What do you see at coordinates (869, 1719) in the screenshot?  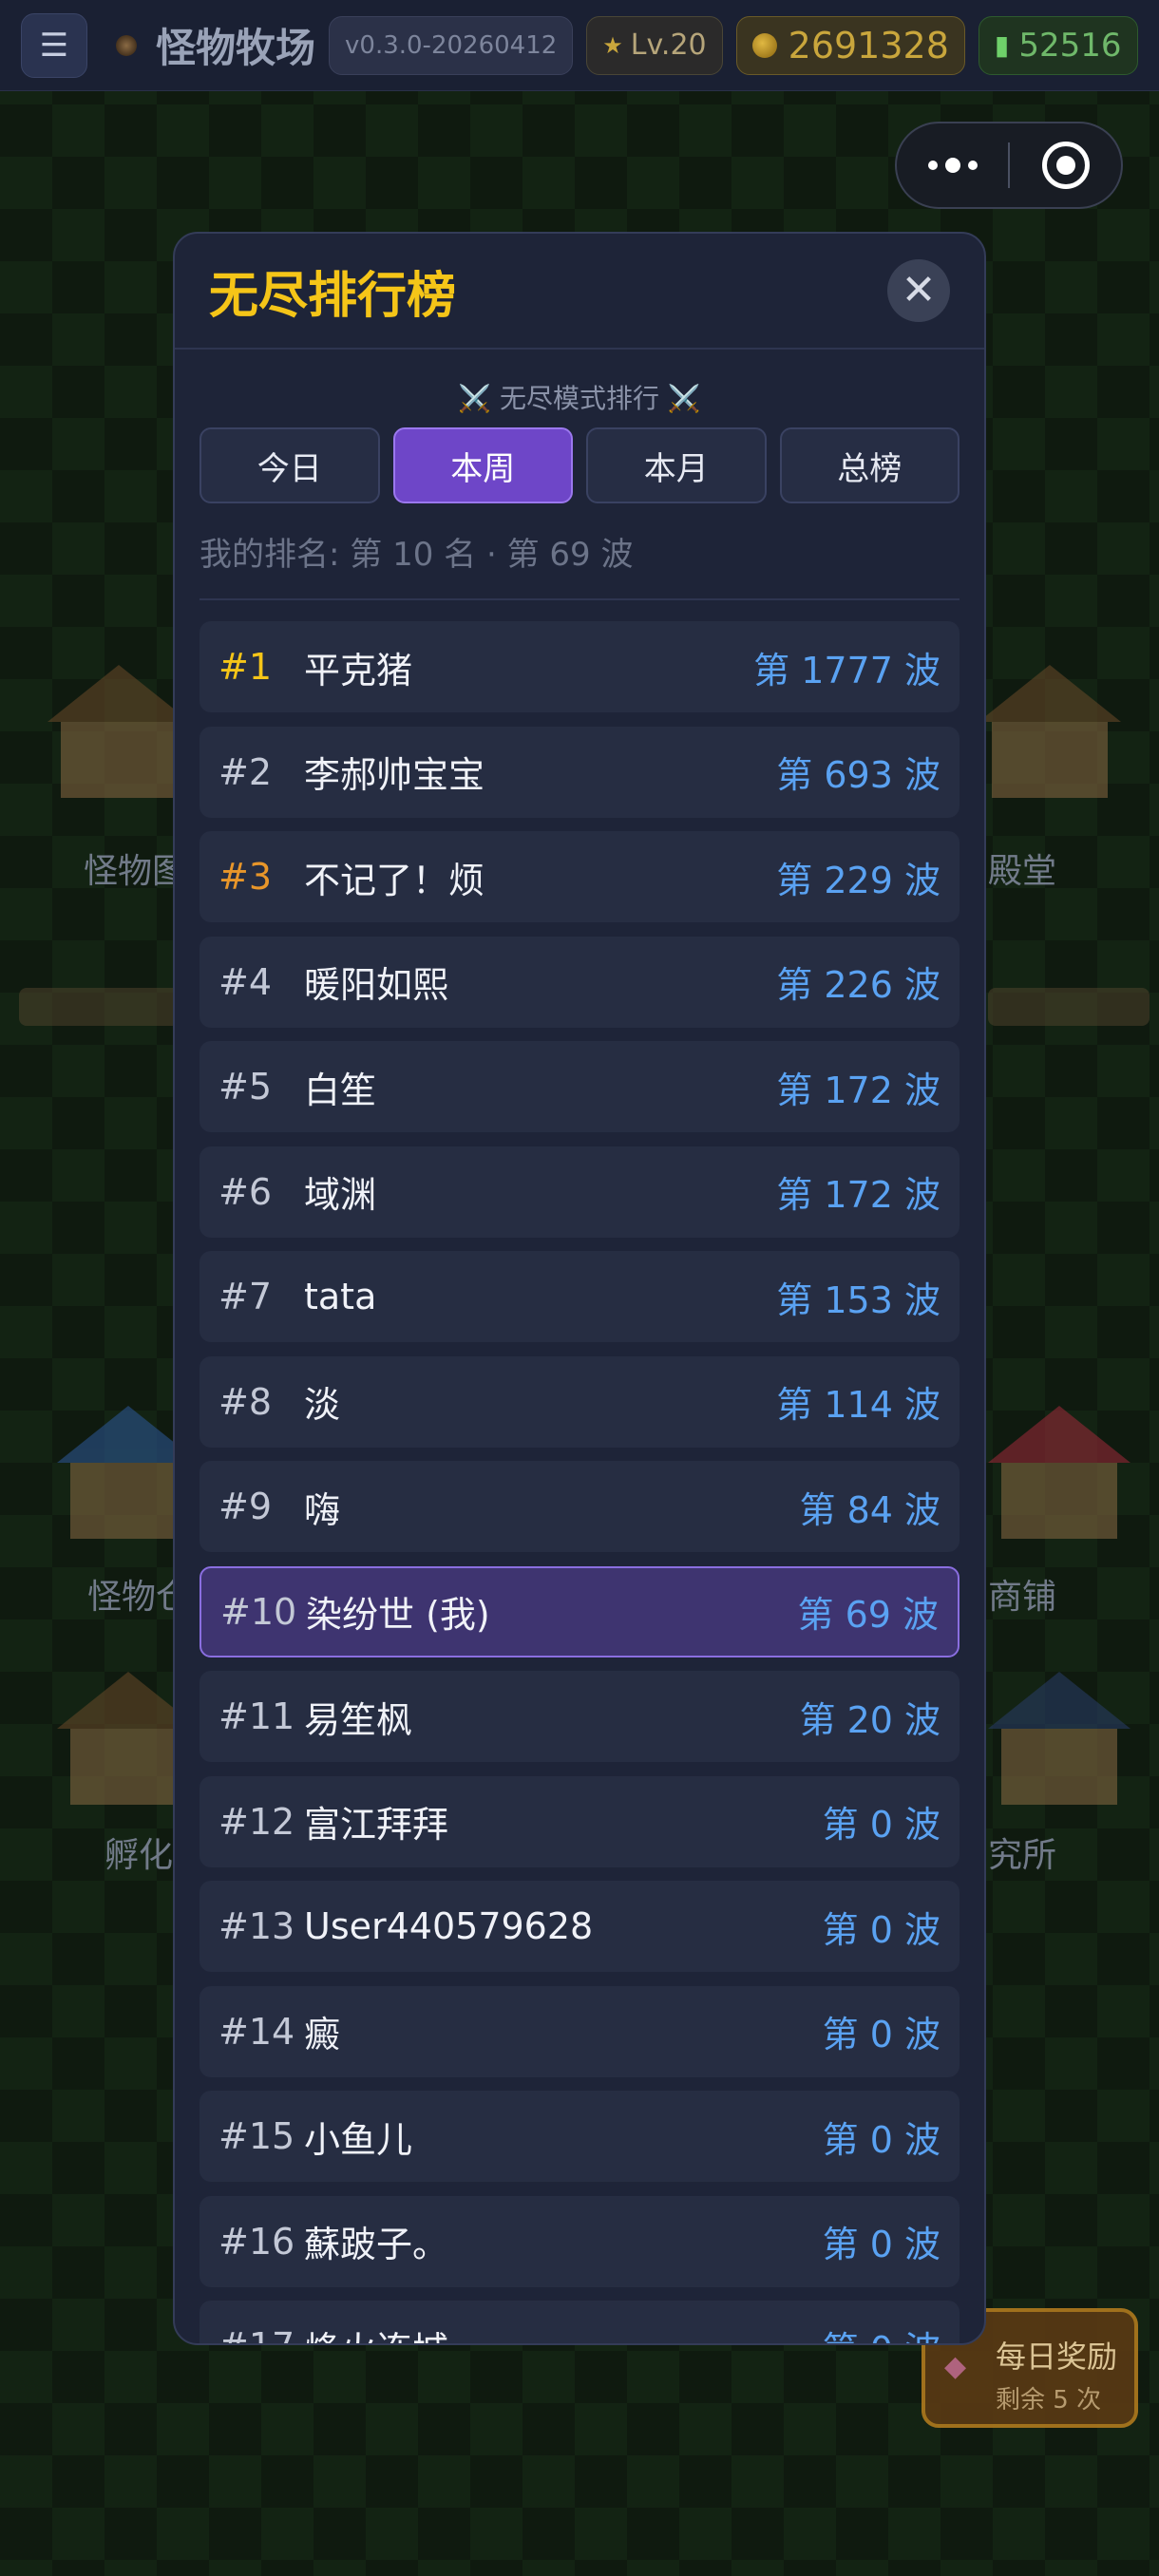 I see `wave-count: 第 20 波` at bounding box center [869, 1719].